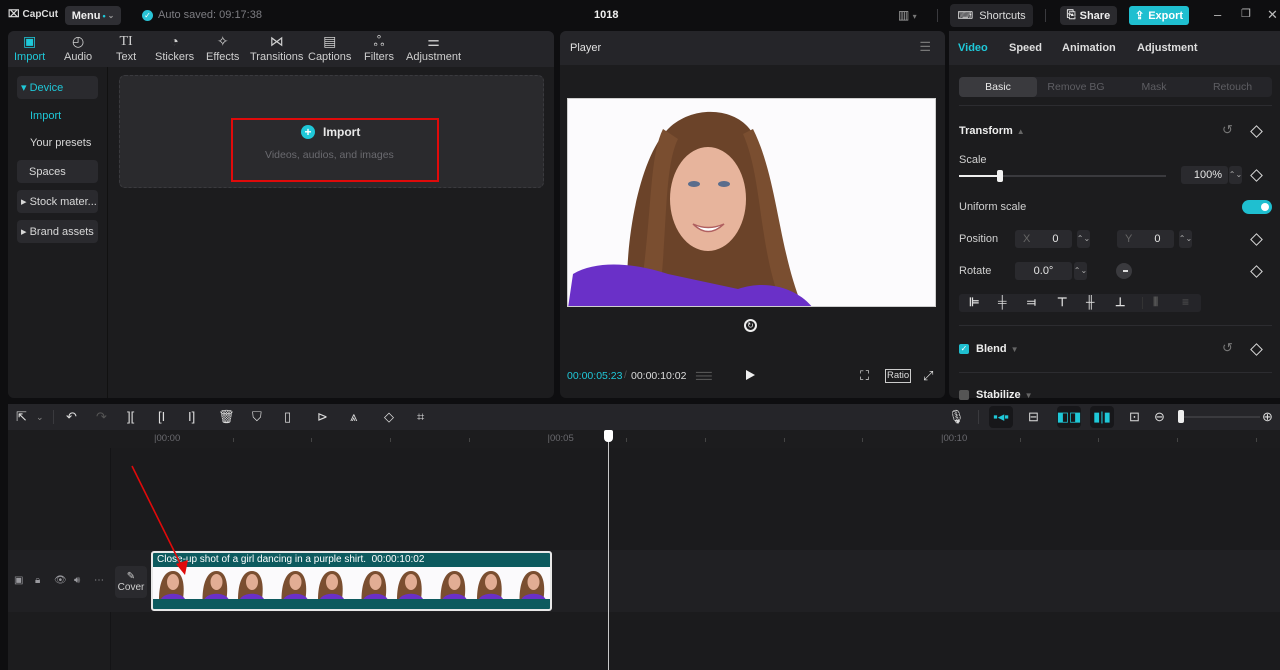 The image size is (1280, 670). What do you see at coordinates (126, 48) in the screenshot?
I see `tab-text: TI Text` at bounding box center [126, 48].